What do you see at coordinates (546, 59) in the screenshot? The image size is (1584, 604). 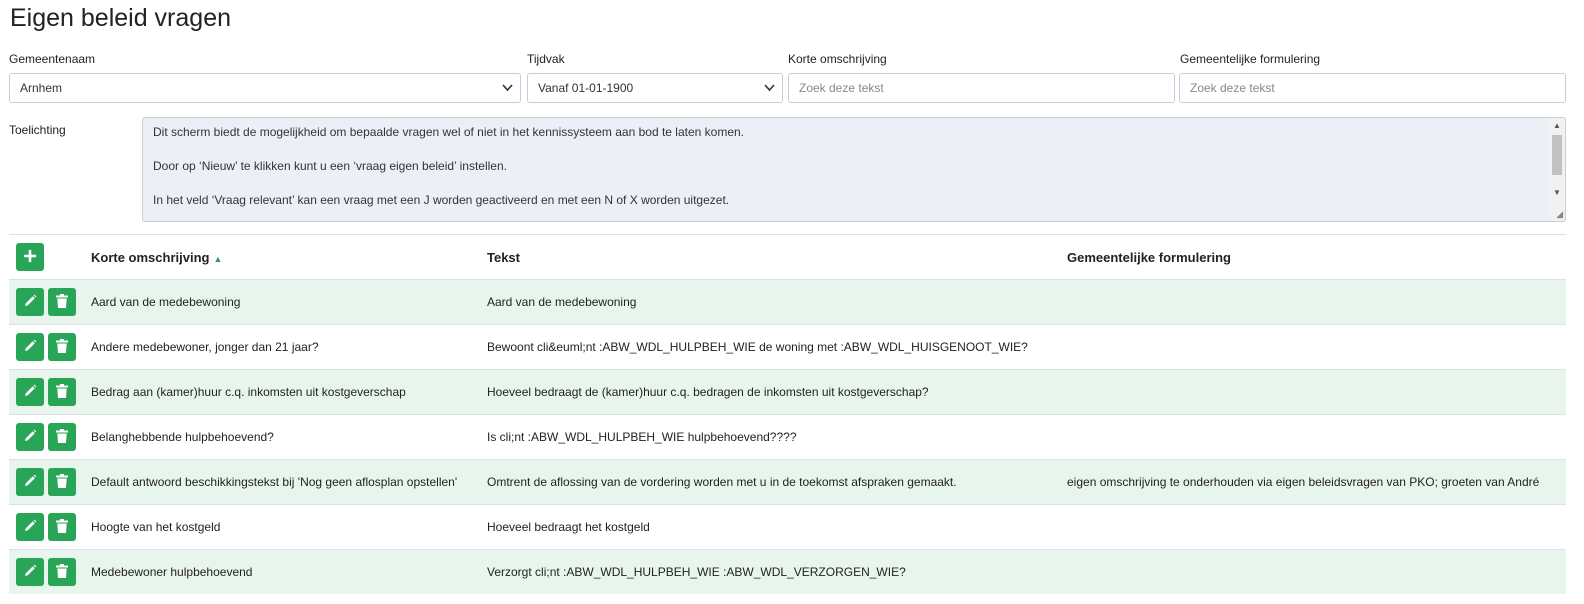 I see `tijdvak-label: Tijdvak` at bounding box center [546, 59].